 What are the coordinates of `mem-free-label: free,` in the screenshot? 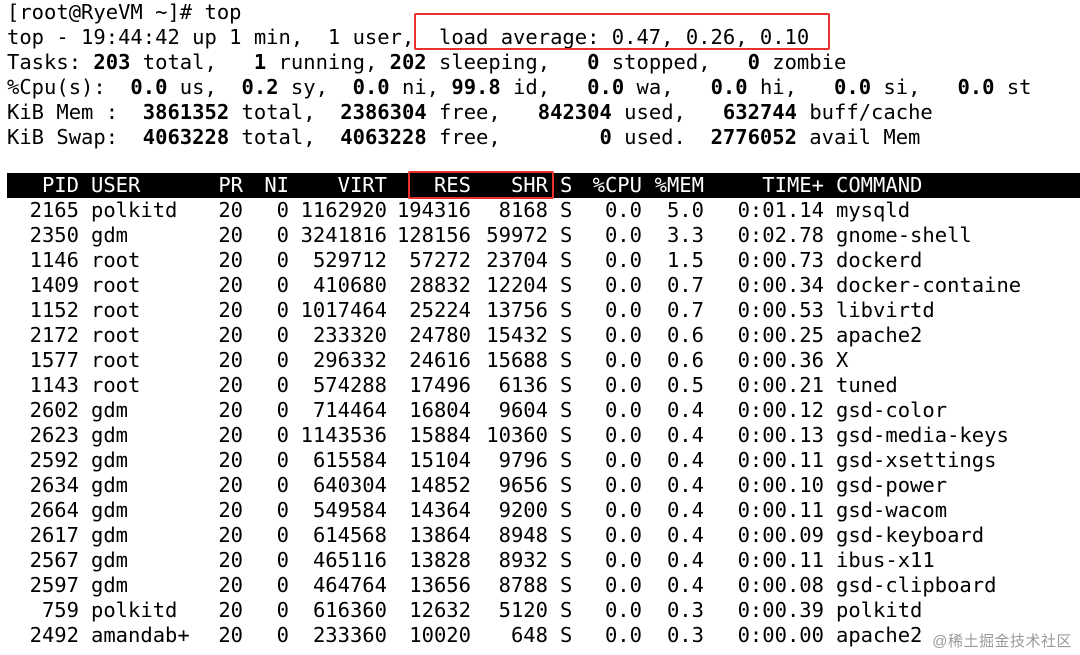 It's located at (482, 112).